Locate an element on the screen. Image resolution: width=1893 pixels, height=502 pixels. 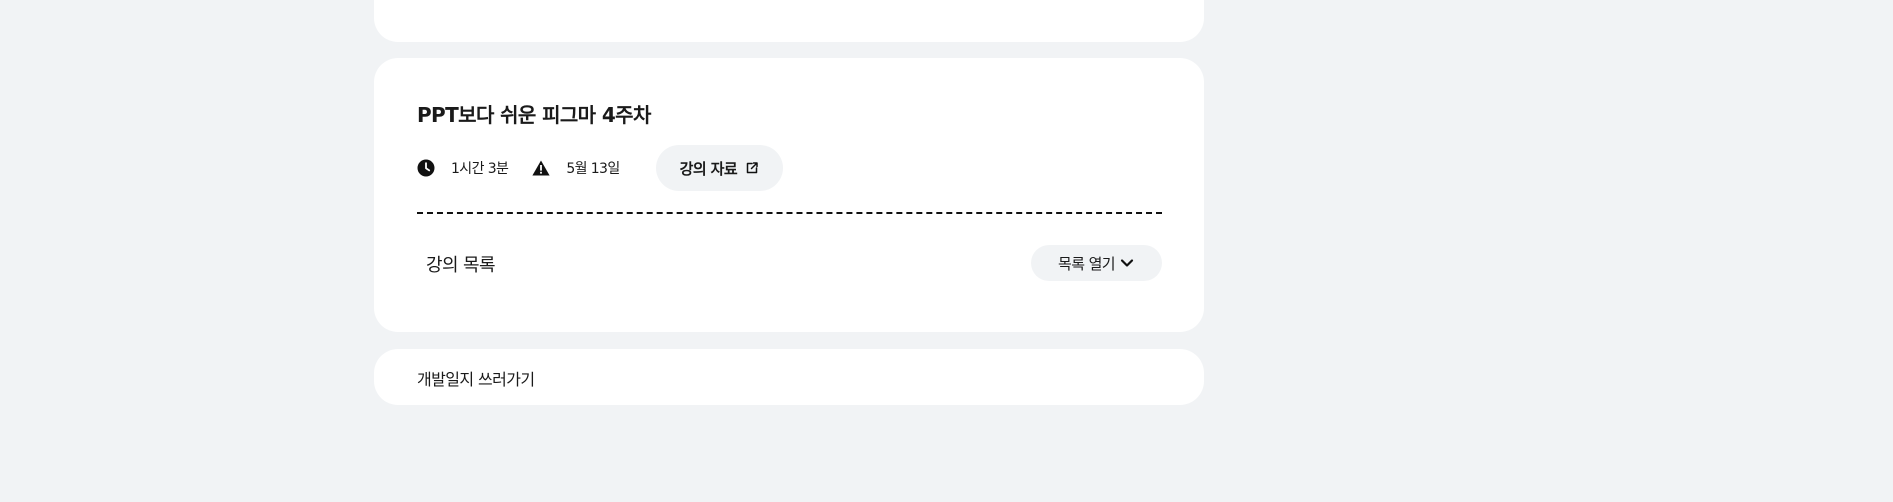
lecture-meta: 1시간 3분 5월 13일 강의 자료 is located at coordinates (600, 168).